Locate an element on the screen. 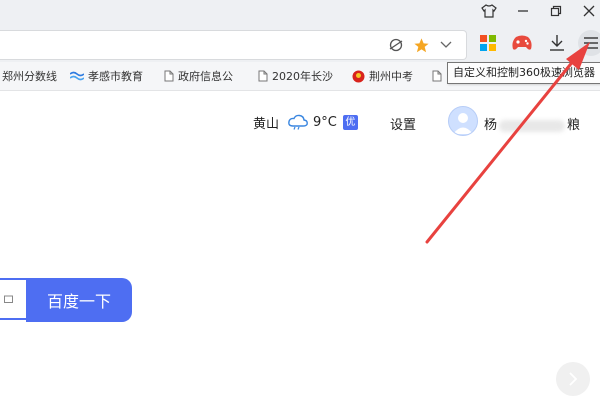  avatar is located at coordinates (463, 121).